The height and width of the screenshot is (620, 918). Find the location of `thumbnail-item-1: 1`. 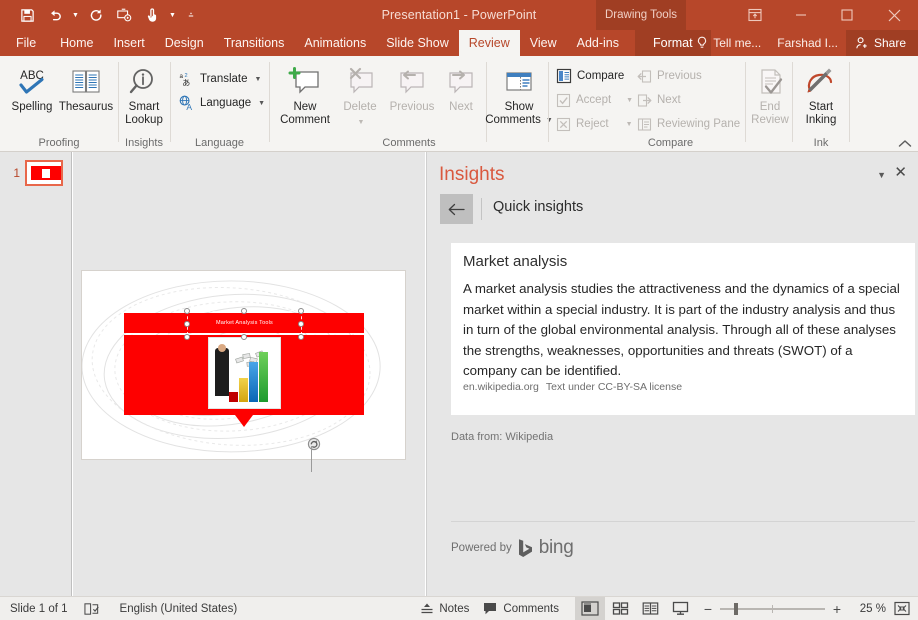

thumbnail-item-1: 1 is located at coordinates (36, 173).